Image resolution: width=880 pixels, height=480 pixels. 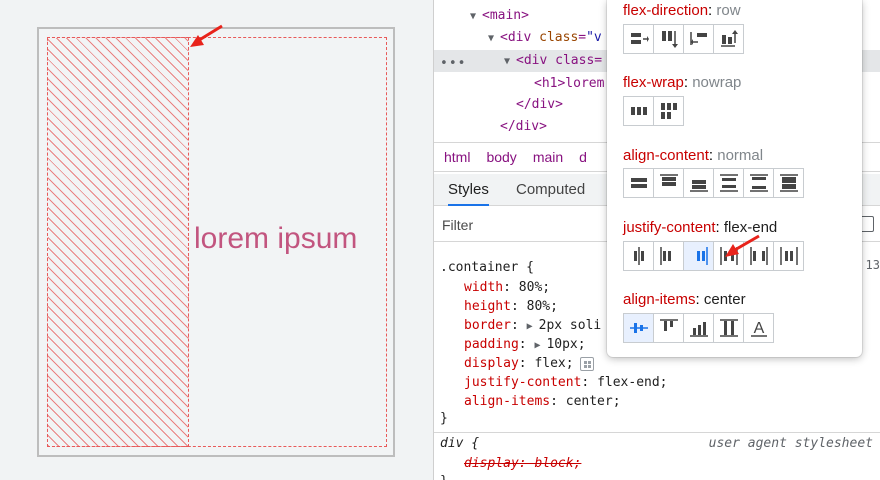 What do you see at coordinates (682, 82) in the screenshot?
I see `flex-wrap-label: flex-wrap: nowrap` at bounding box center [682, 82].